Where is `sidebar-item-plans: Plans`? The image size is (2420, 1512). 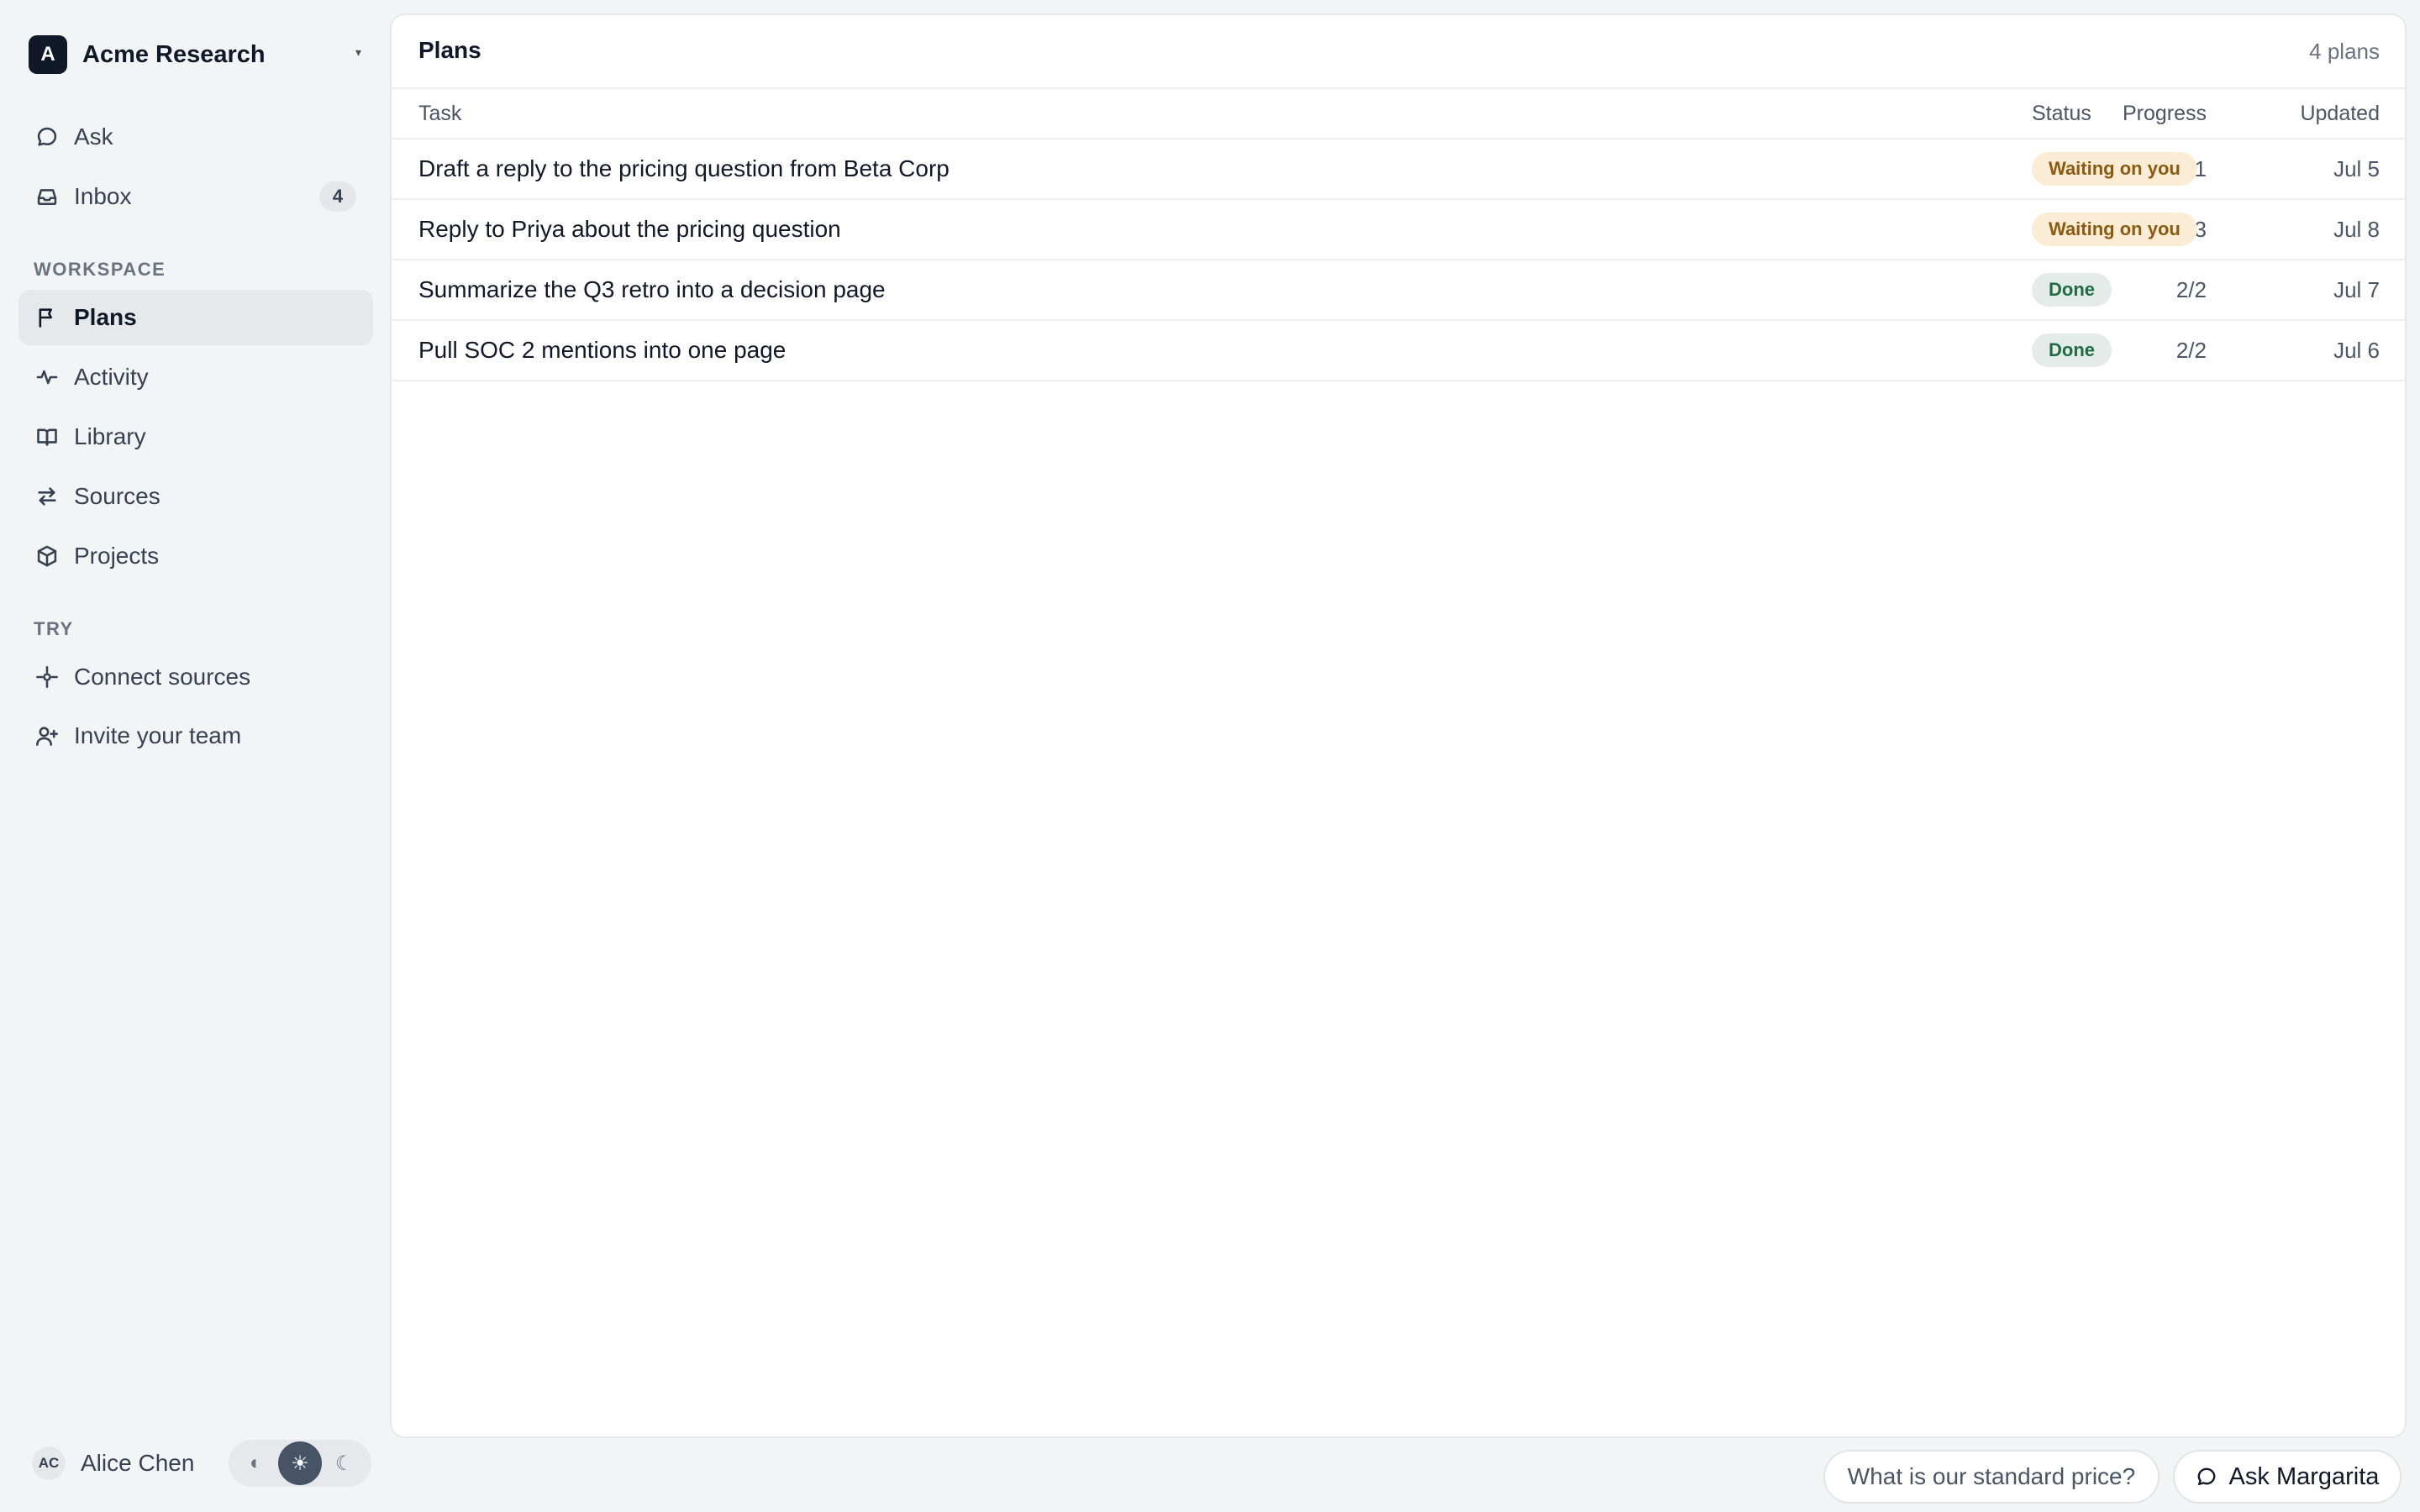 sidebar-item-plans: Plans is located at coordinates (195, 317).